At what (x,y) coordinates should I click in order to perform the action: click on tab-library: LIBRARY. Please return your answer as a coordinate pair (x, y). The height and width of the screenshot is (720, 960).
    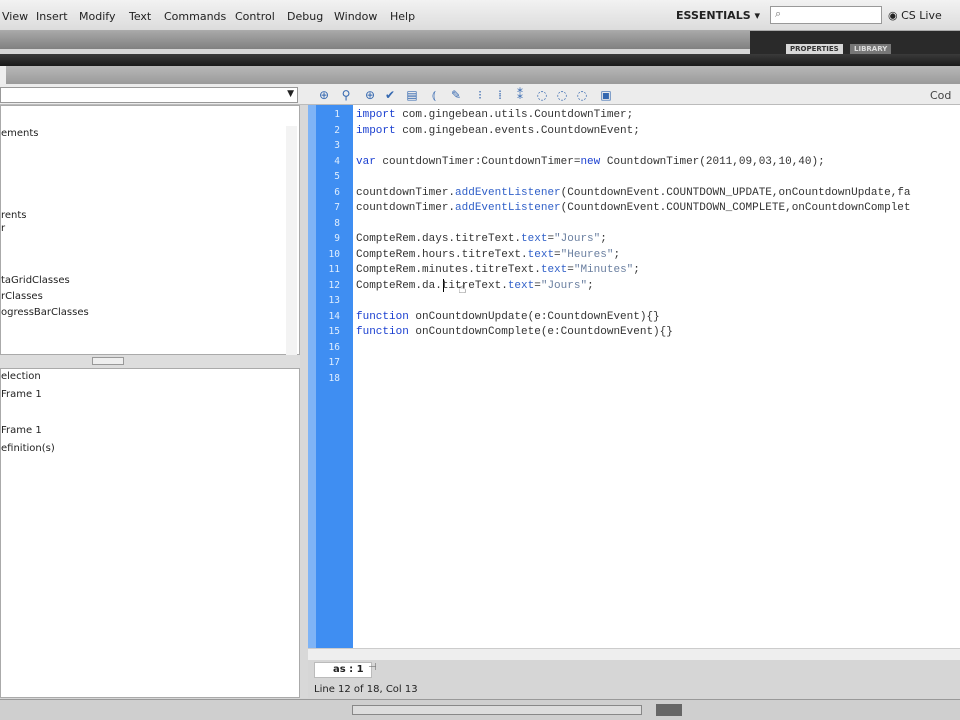
    Looking at the image, I should click on (871, 49).